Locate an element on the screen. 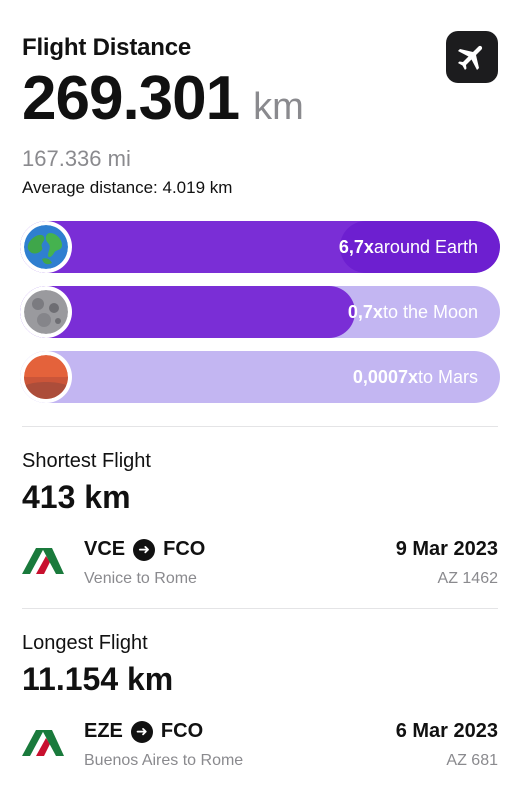 The width and height of the screenshot is (520, 800). shortest-flight-route: VCE ➜ FCO is located at coordinates (144, 549).